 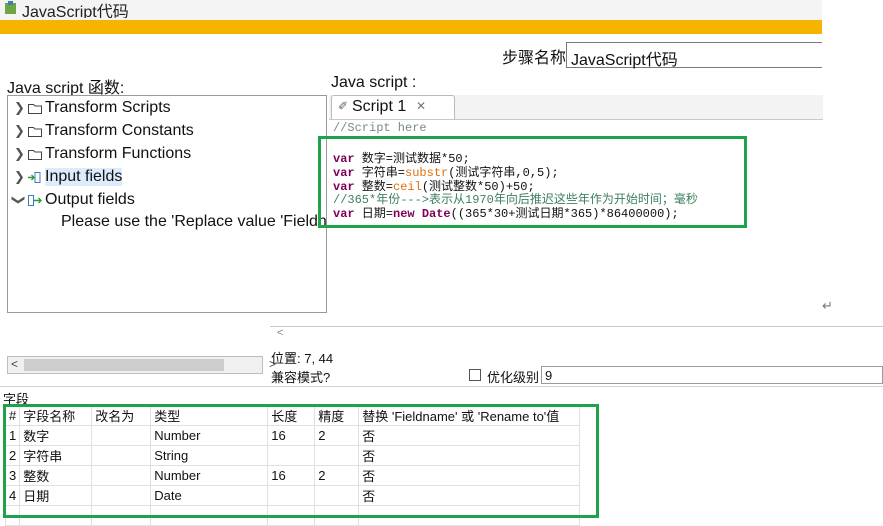 What do you see at coordinates (90, 199) in the screenshot?
I see `tree-item-label: Output fields` at bounding box center [90, 199].